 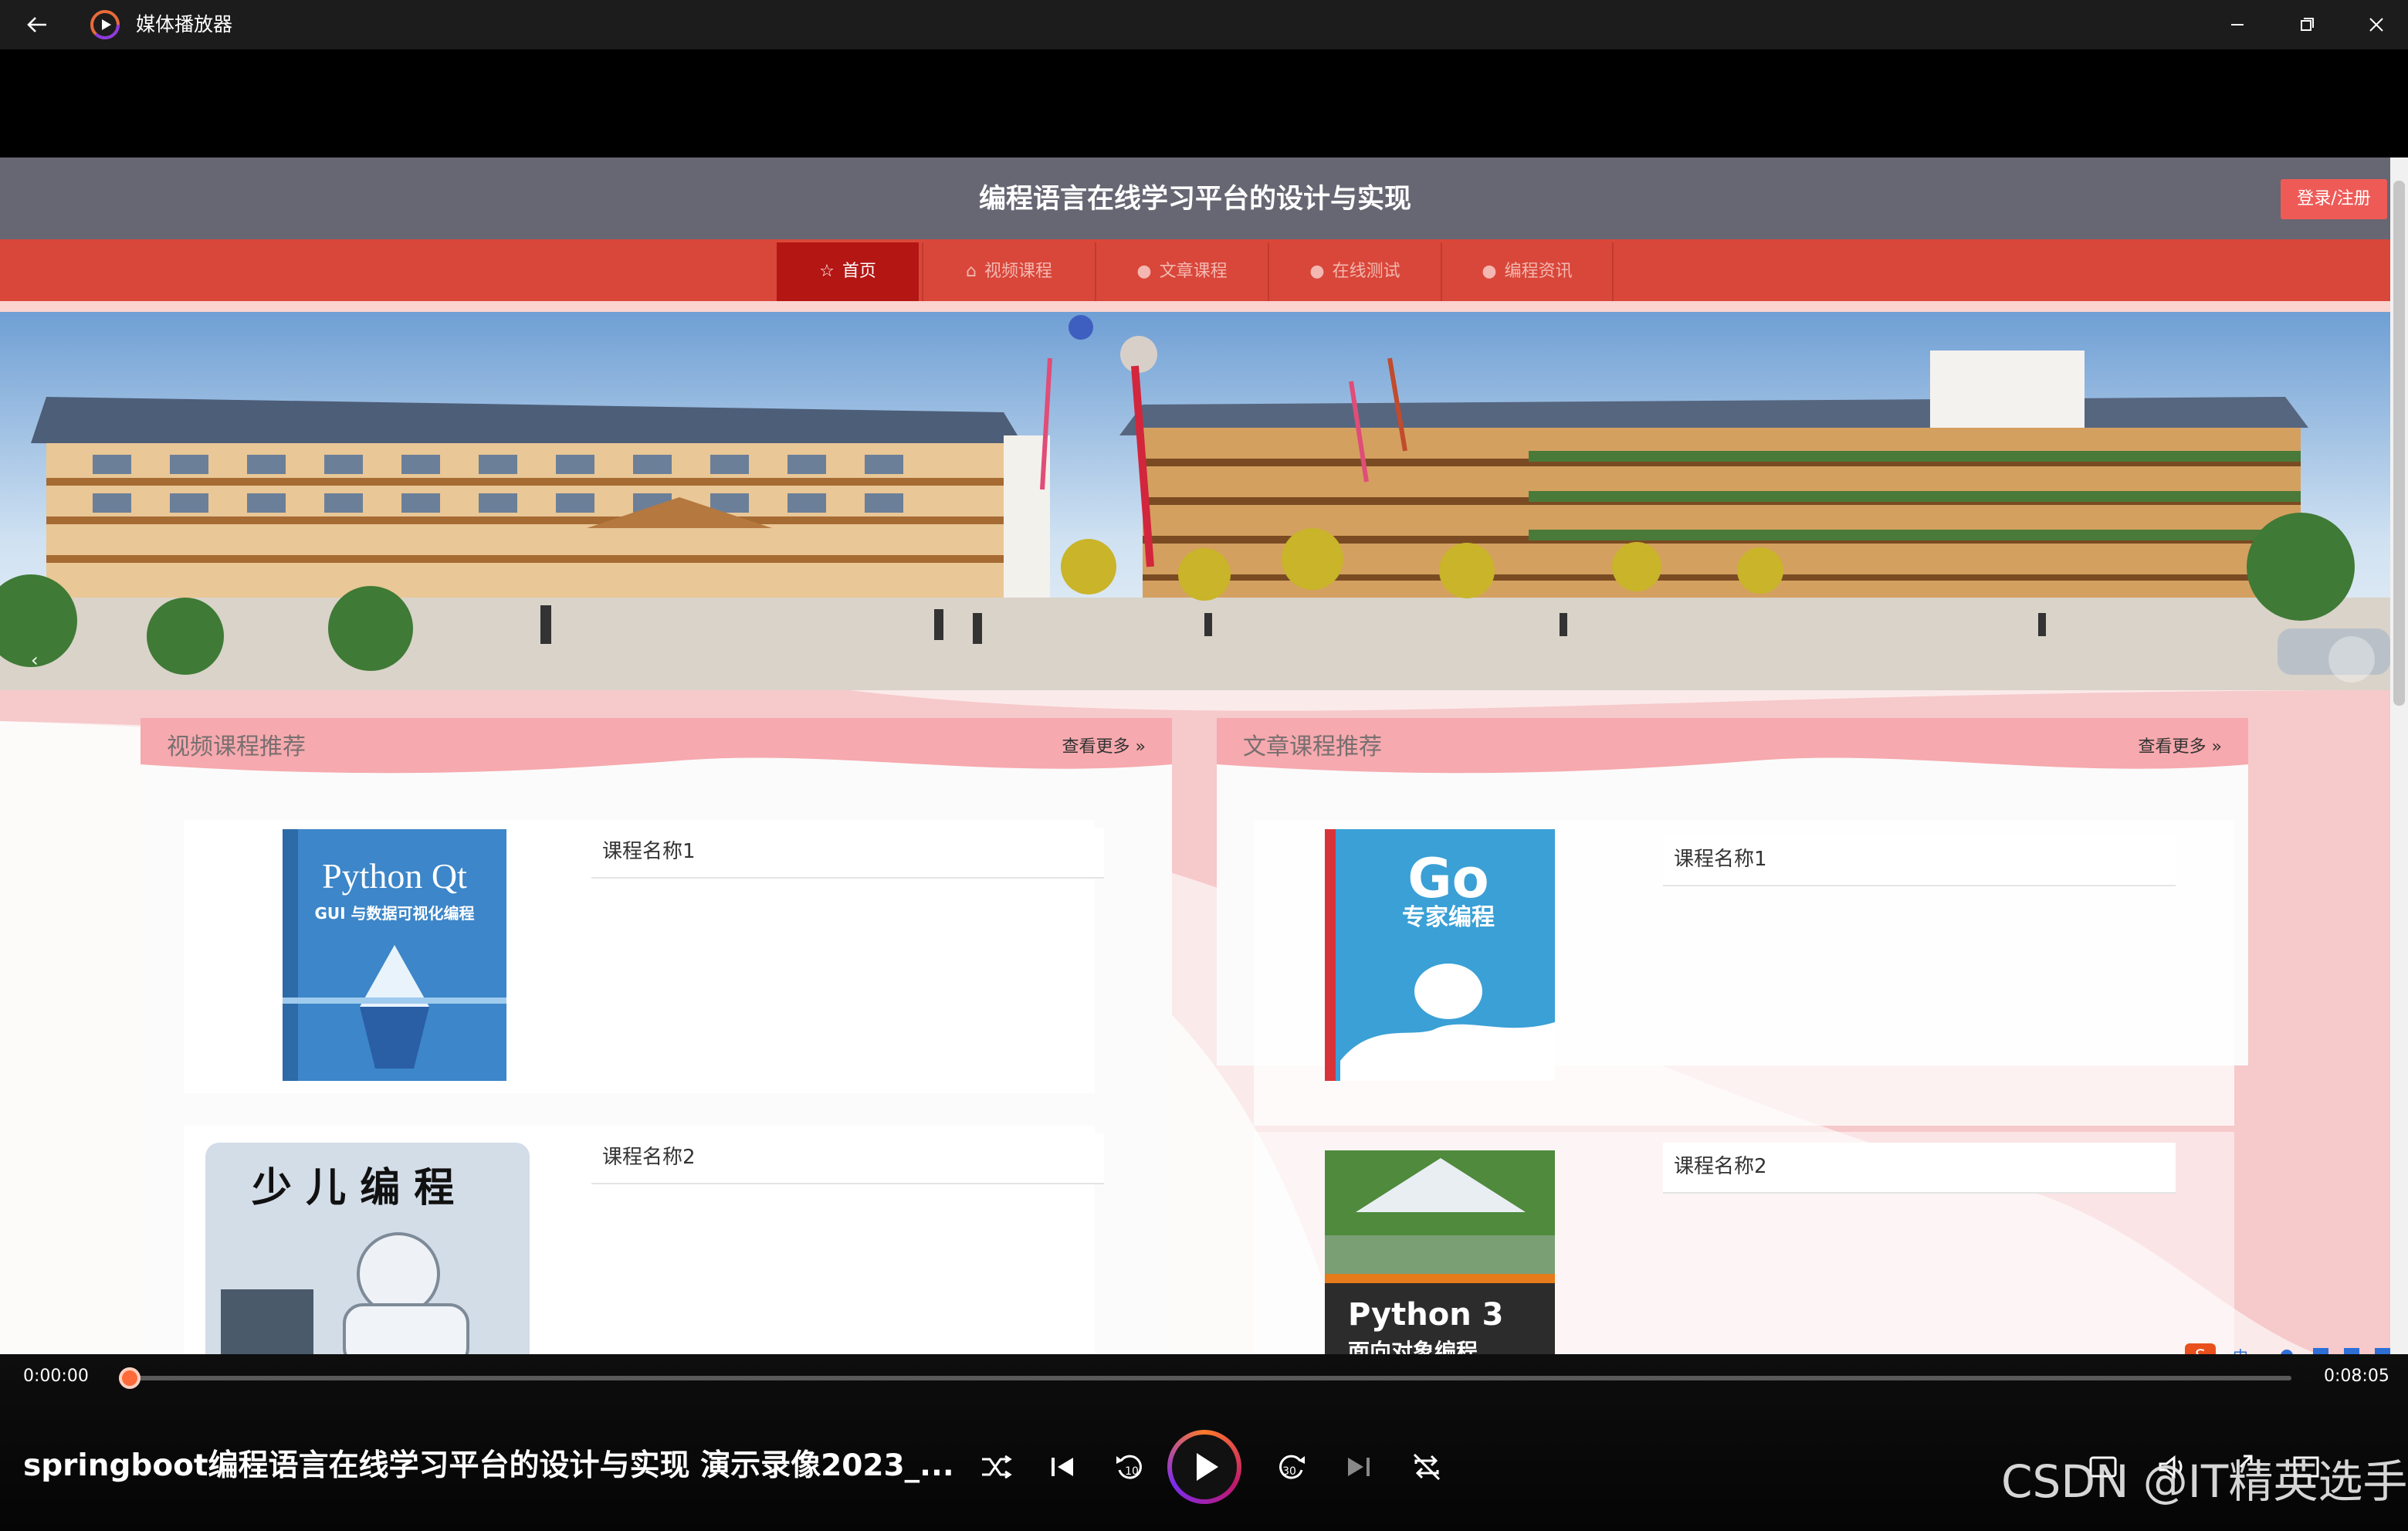 I want to click on course-card: Go 专家编程 课程名称1, so click(x=1744, y=973).